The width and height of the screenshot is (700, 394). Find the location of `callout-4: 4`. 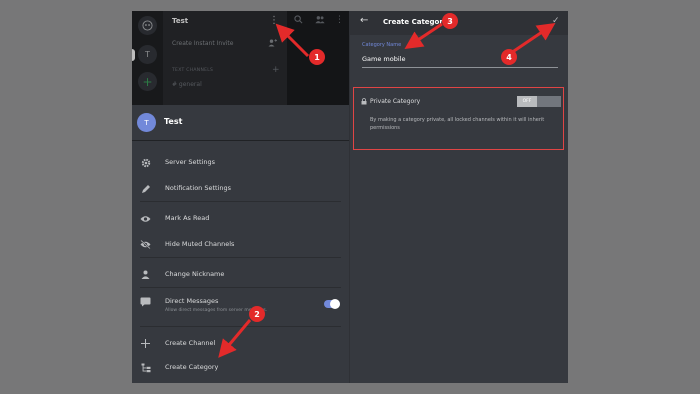

callout-4: 4 is located at coordinates (509, 57).